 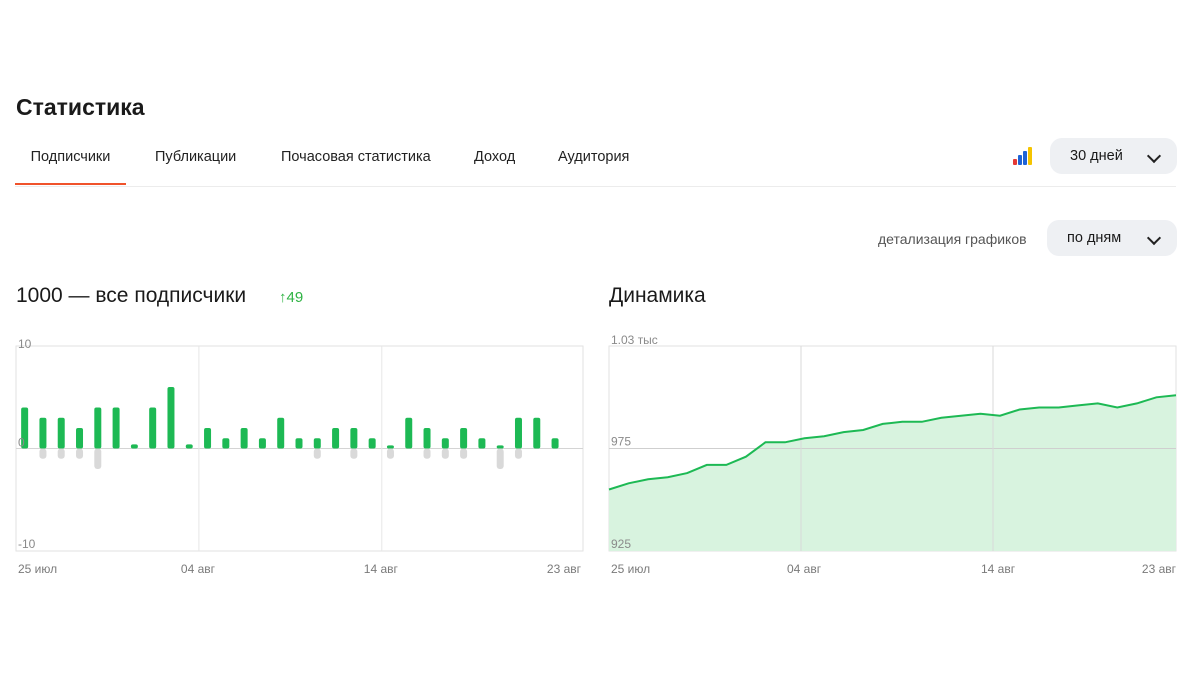 I want to click on period-value: 30 дней, so click(x=1096, y=156).